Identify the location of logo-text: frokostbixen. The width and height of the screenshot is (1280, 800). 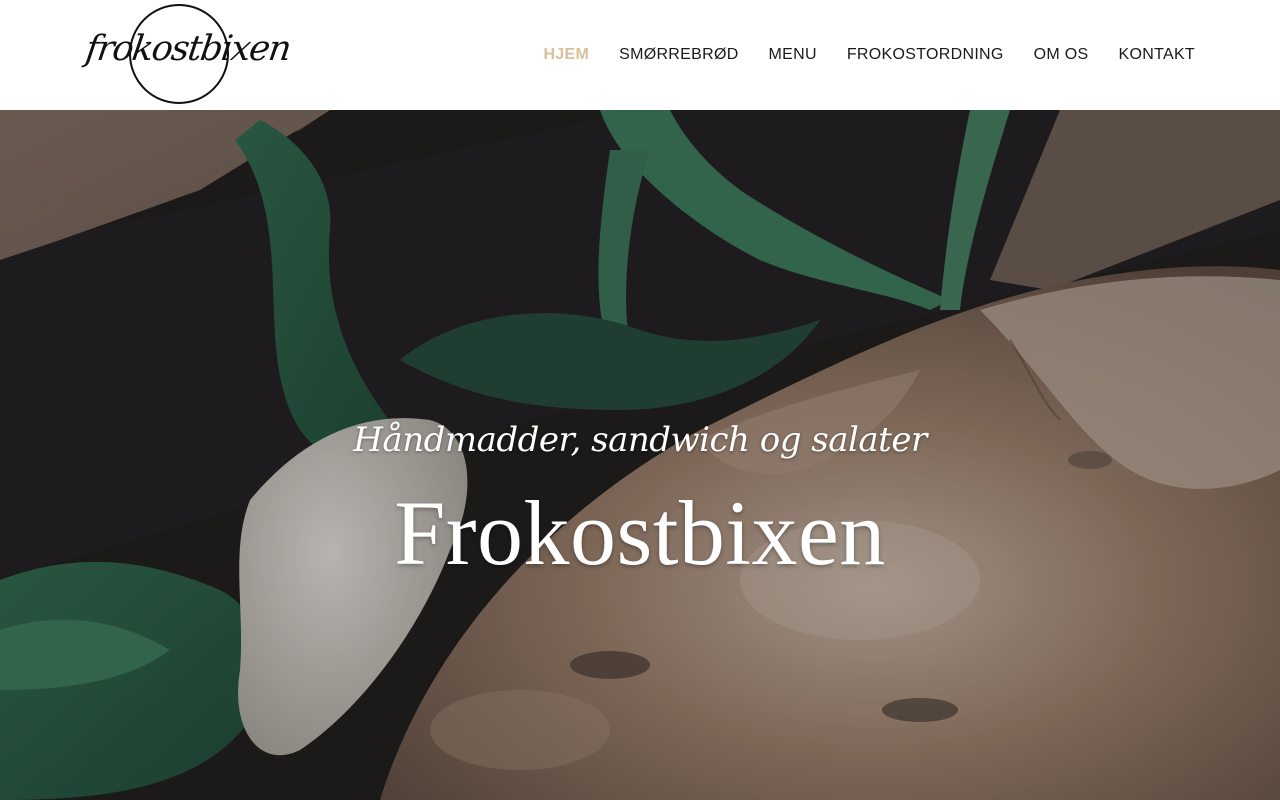
(188, 49).